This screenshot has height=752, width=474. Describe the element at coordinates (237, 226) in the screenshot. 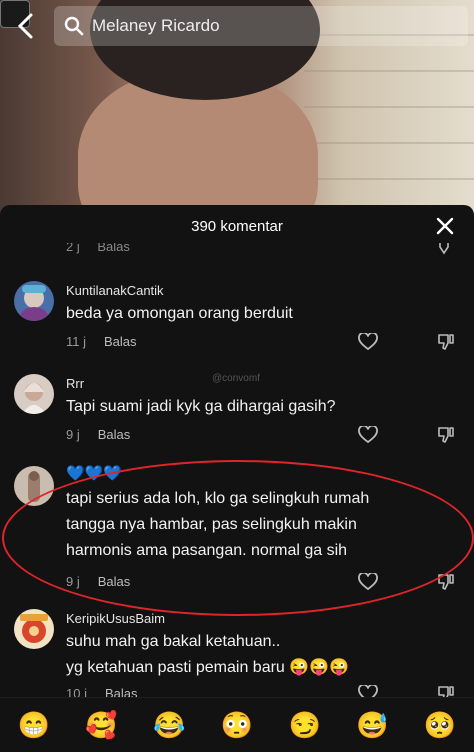

I see `comments-count-title: 390 komentar` at that location.